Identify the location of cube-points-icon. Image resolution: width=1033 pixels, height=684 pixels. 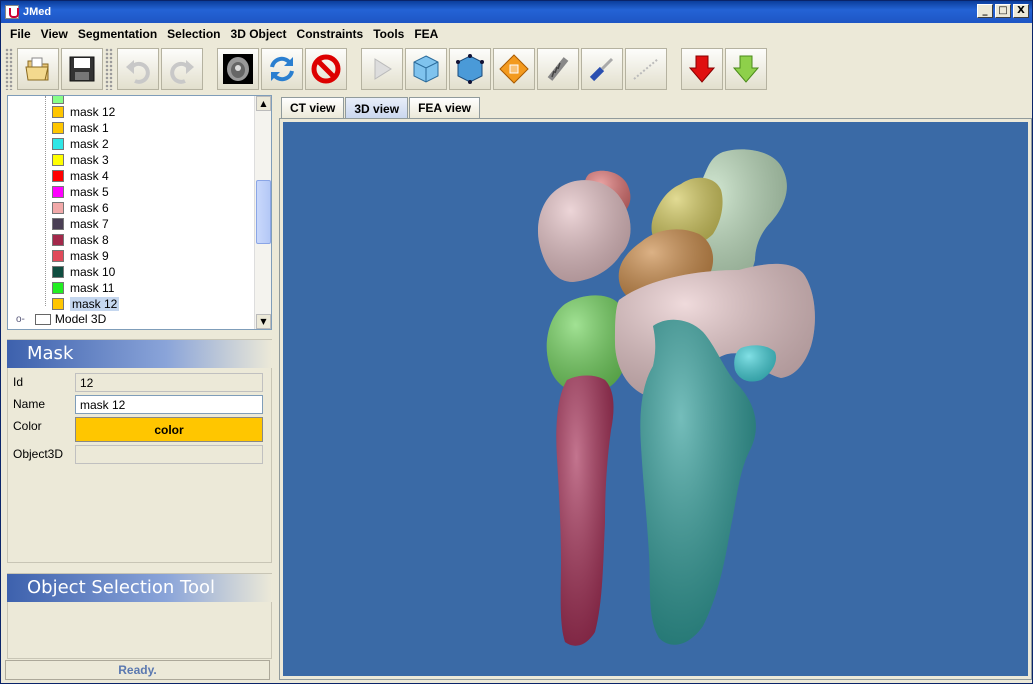
(470, 69).